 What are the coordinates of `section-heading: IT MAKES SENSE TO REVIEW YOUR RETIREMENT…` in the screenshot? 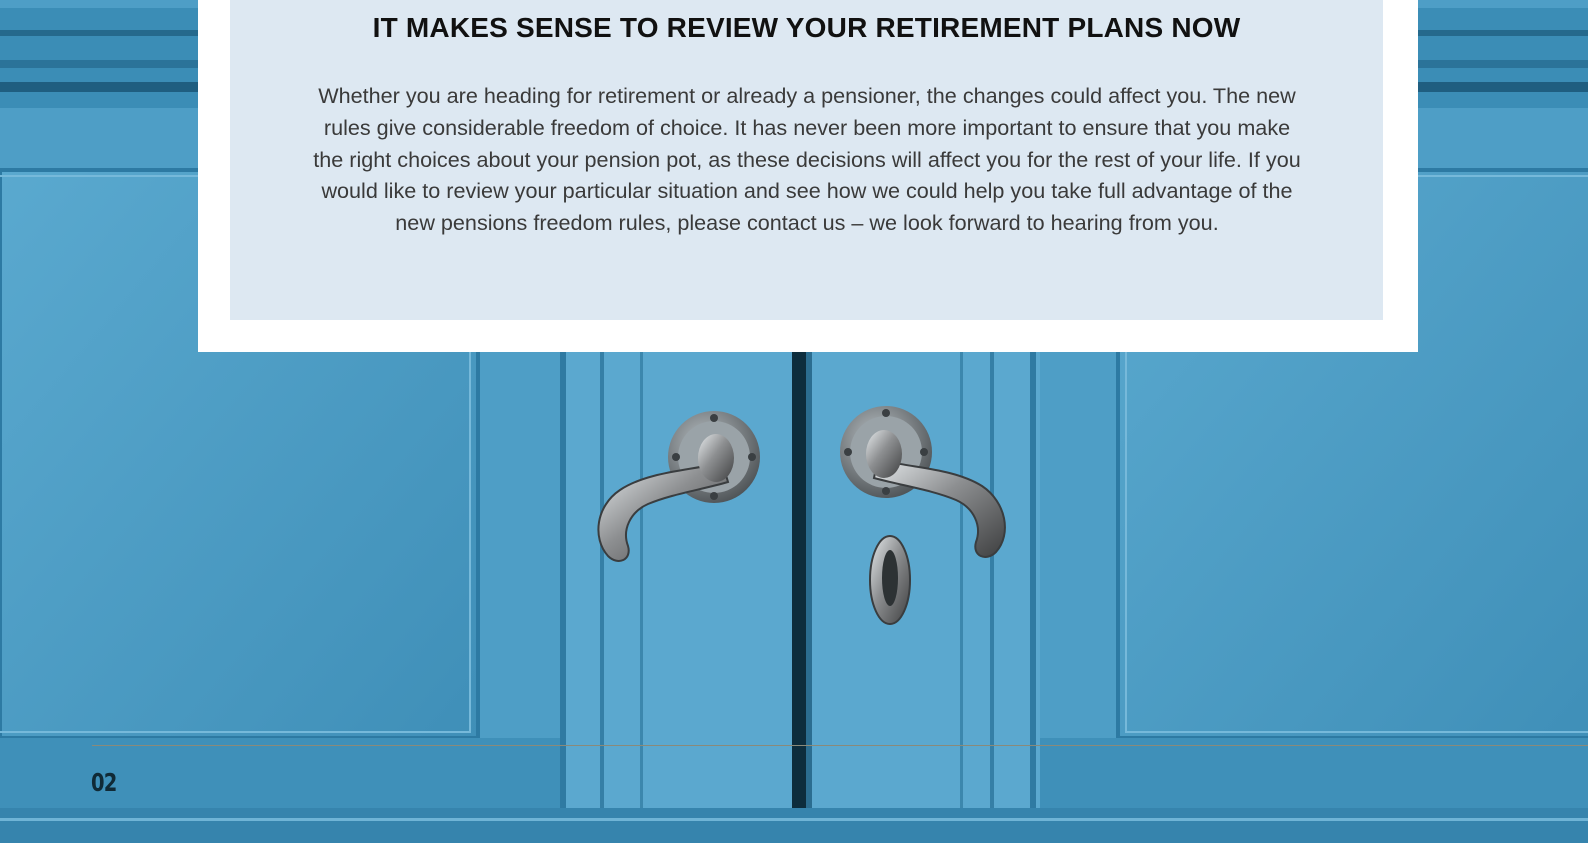 It's located at (806, 27).